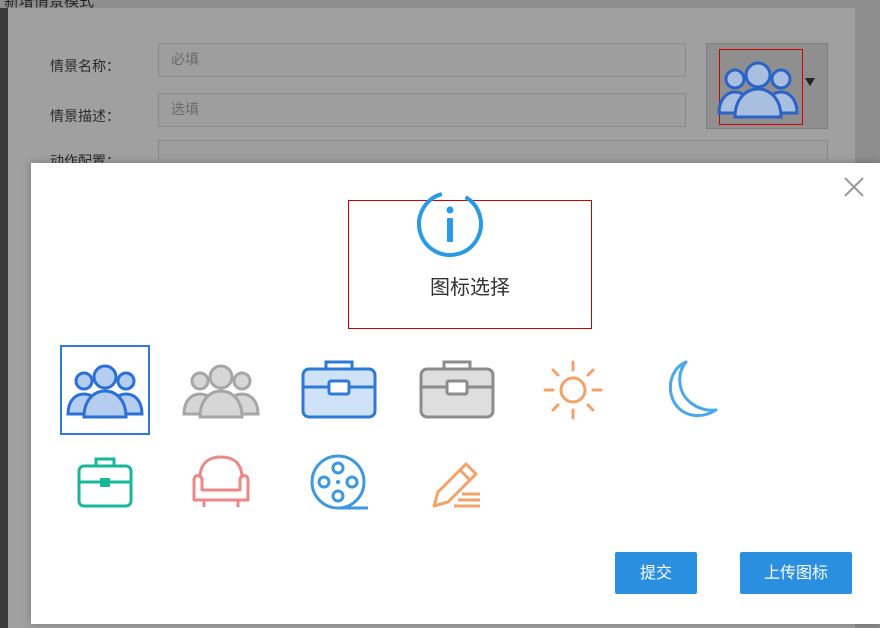 Image resolution: width=880 pixels, height=628 pixels. What do you see at coordinates (758, 90) in the screenshot?
I see `people-icon` at bounding box center [758, 90].